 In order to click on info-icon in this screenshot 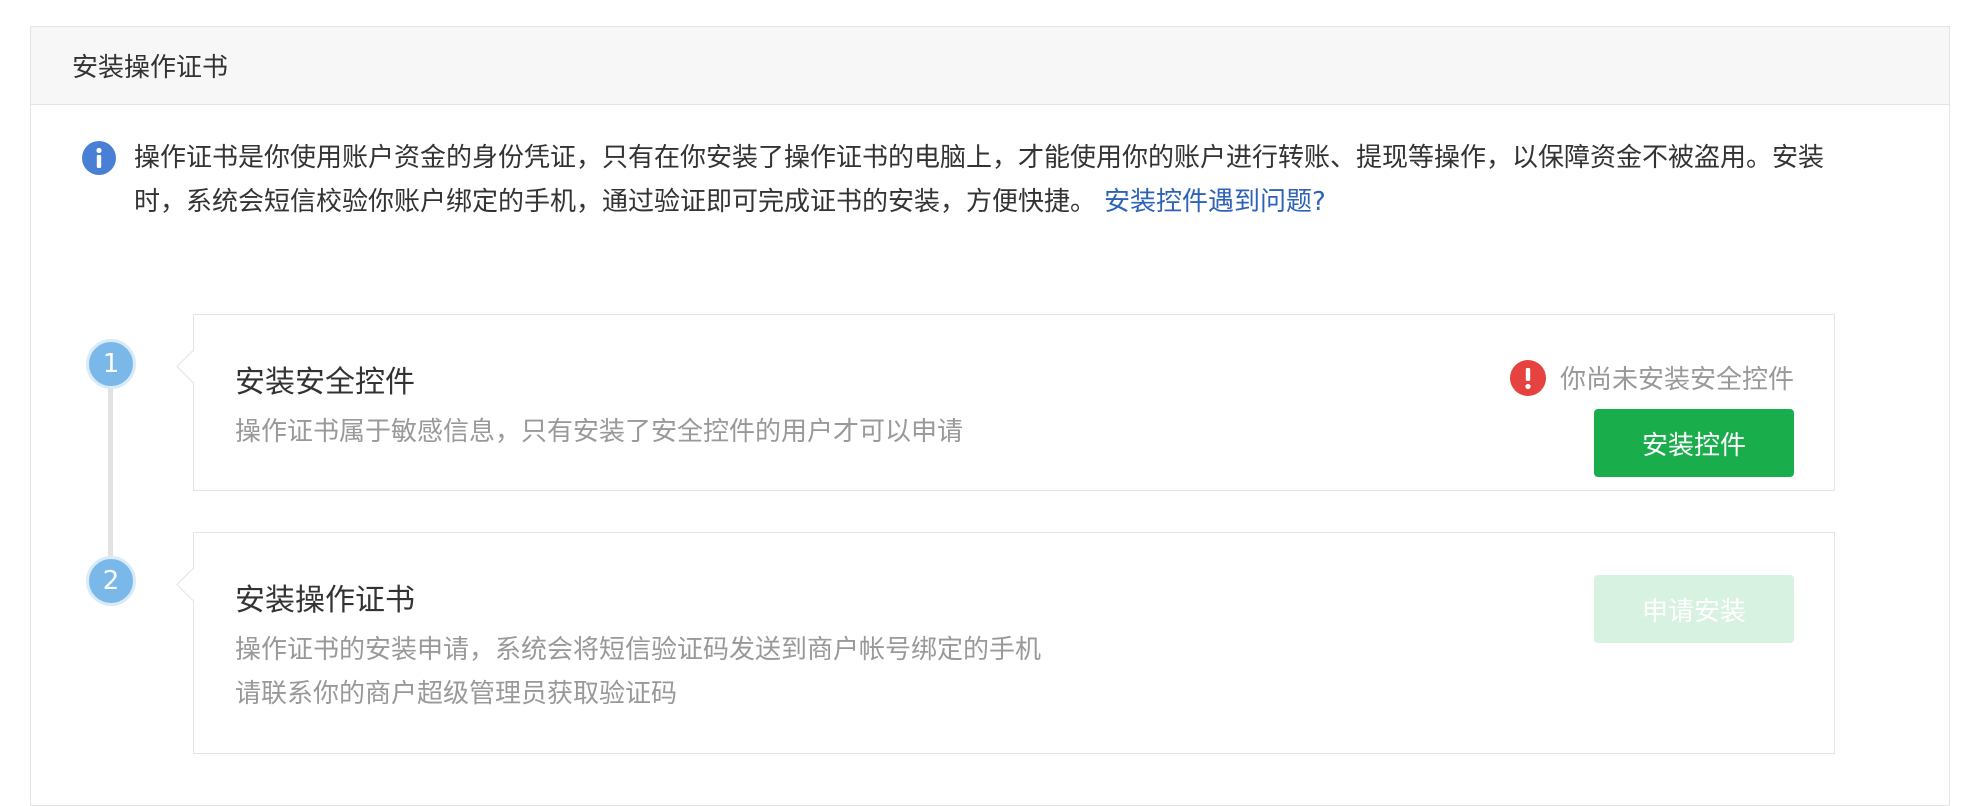, I will do `click(99, 158)`.